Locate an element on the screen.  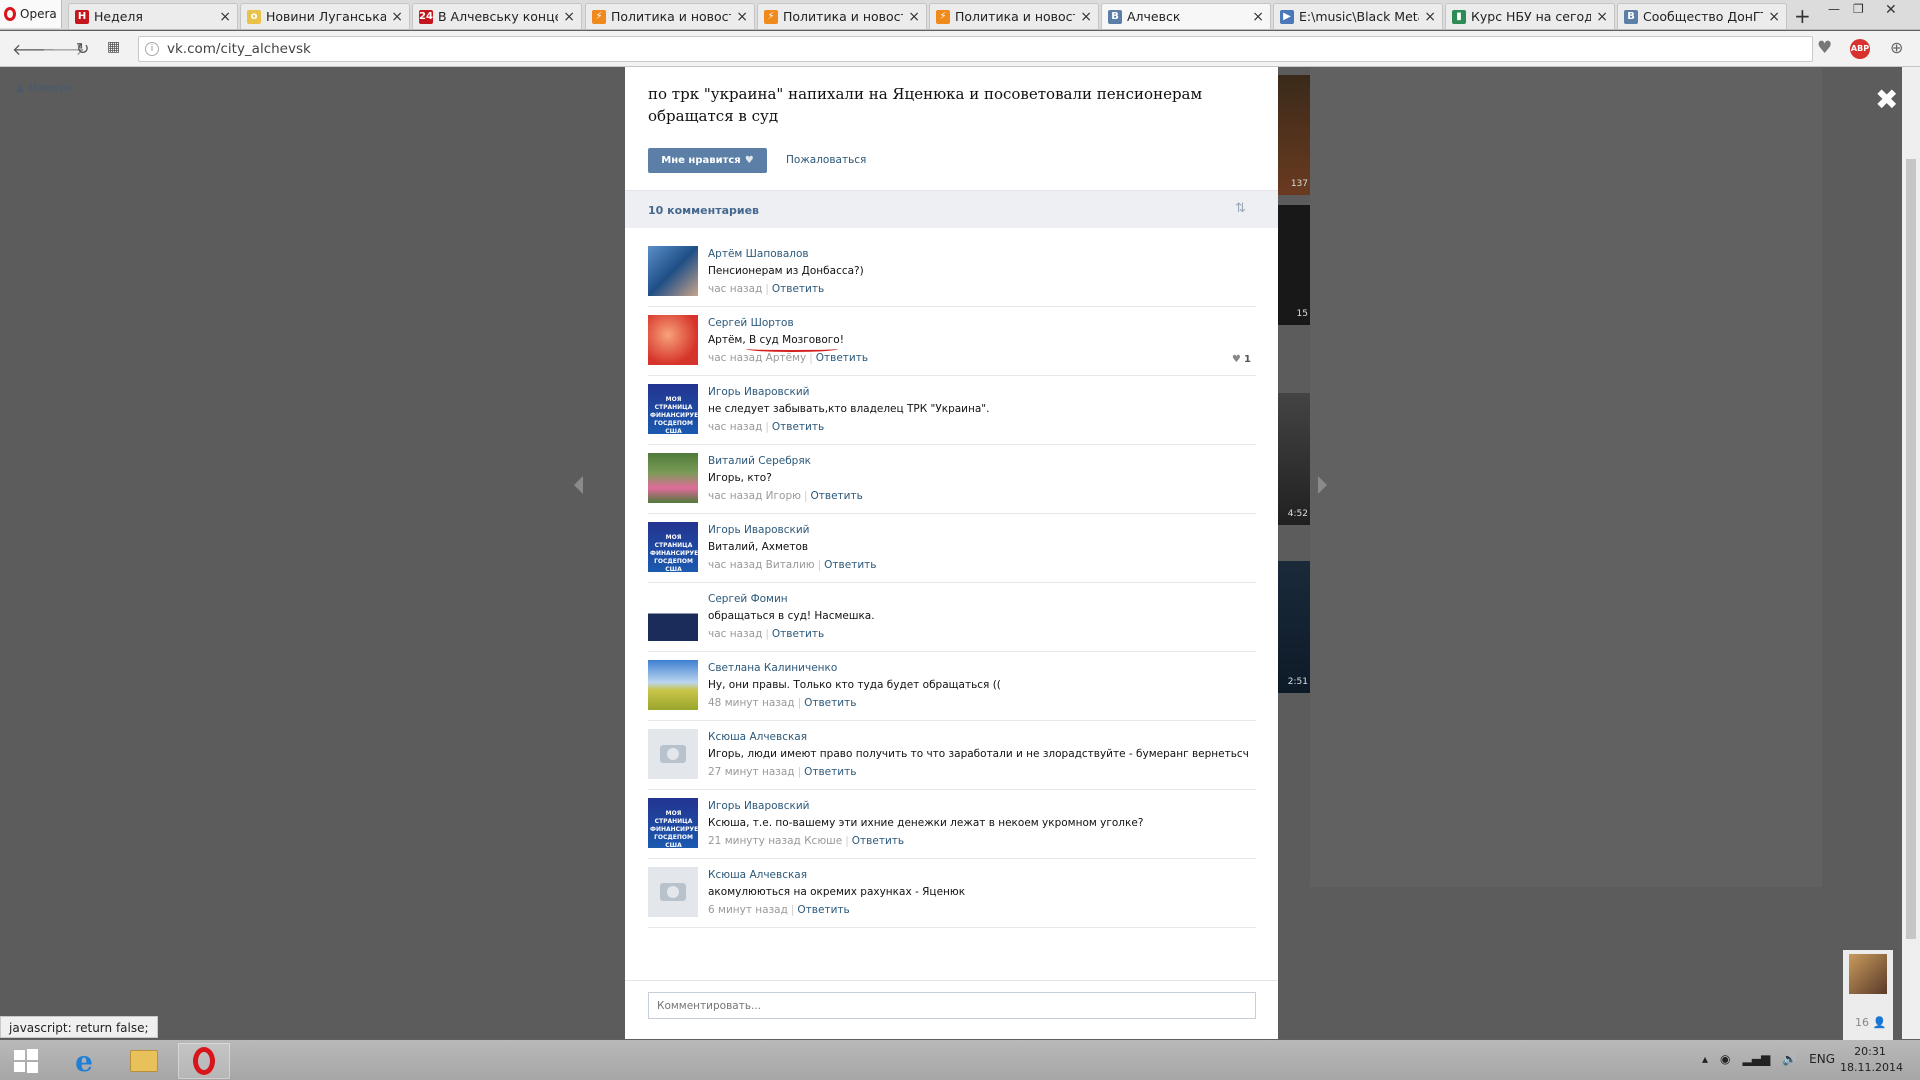
heart-icon: ♥ is located at coordinates (1824, 48).